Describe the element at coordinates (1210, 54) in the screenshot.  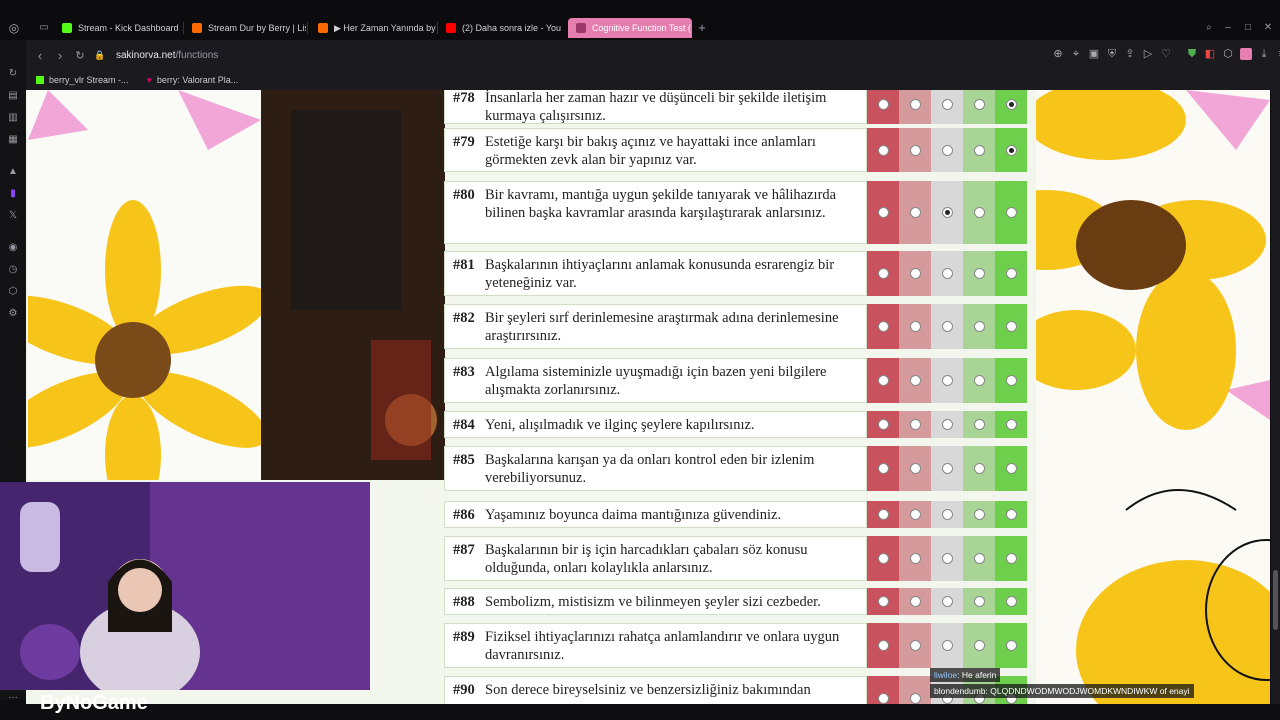
I see `extension-icon: ◧` at that location.